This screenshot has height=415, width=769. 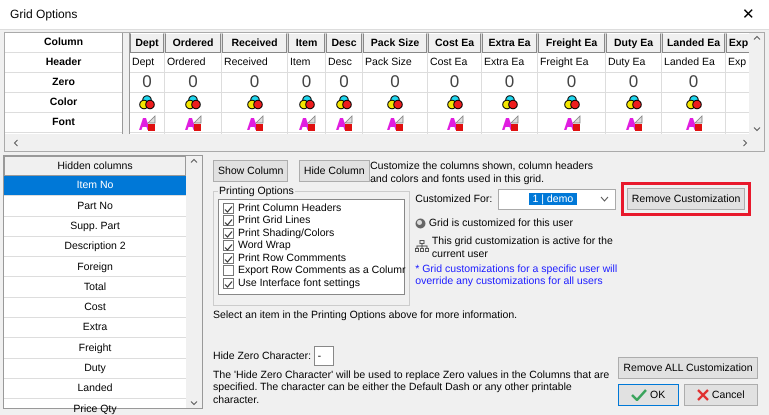 What do you see at coordinates (509, 63) in the screenshot?
I see `table-cell: Extra Ea` at bounding box center [509, 63].